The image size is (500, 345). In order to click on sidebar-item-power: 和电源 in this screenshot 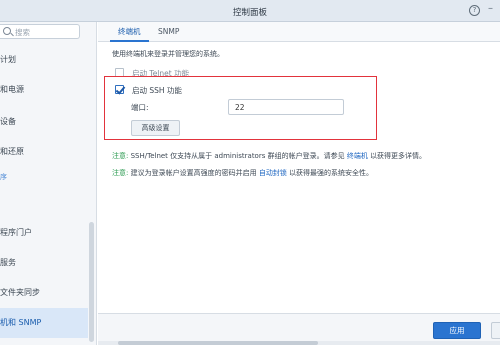, I will do `click(44, 90)`.